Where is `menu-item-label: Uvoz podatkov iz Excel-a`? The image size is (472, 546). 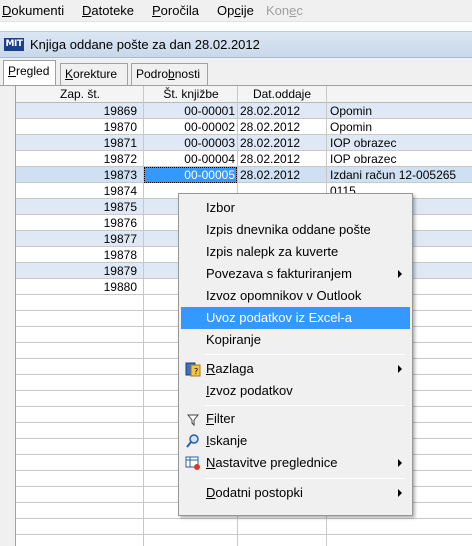
menu-item-label: Uvoz podatkov iz Excel-a is located at coordinates (279, 317).